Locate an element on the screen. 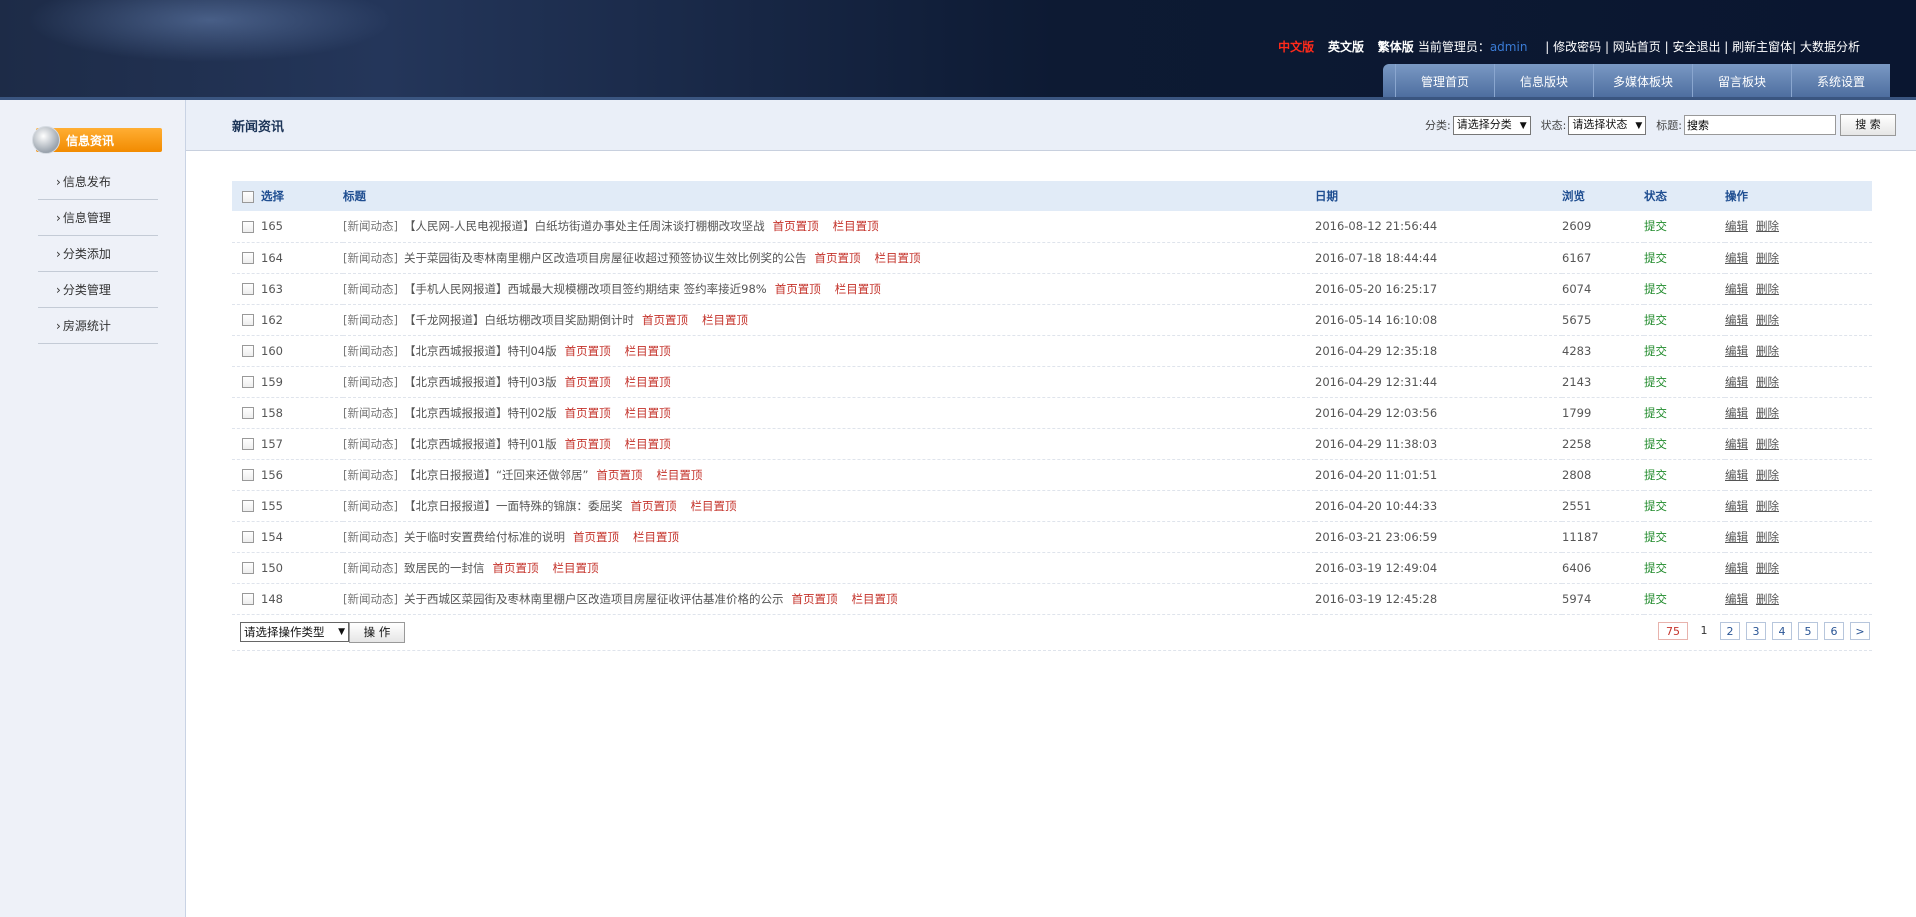 Image resolution: width=1916 pixels, height=917 pixels. page-link: 4 is located at coordinates (1782, 631).